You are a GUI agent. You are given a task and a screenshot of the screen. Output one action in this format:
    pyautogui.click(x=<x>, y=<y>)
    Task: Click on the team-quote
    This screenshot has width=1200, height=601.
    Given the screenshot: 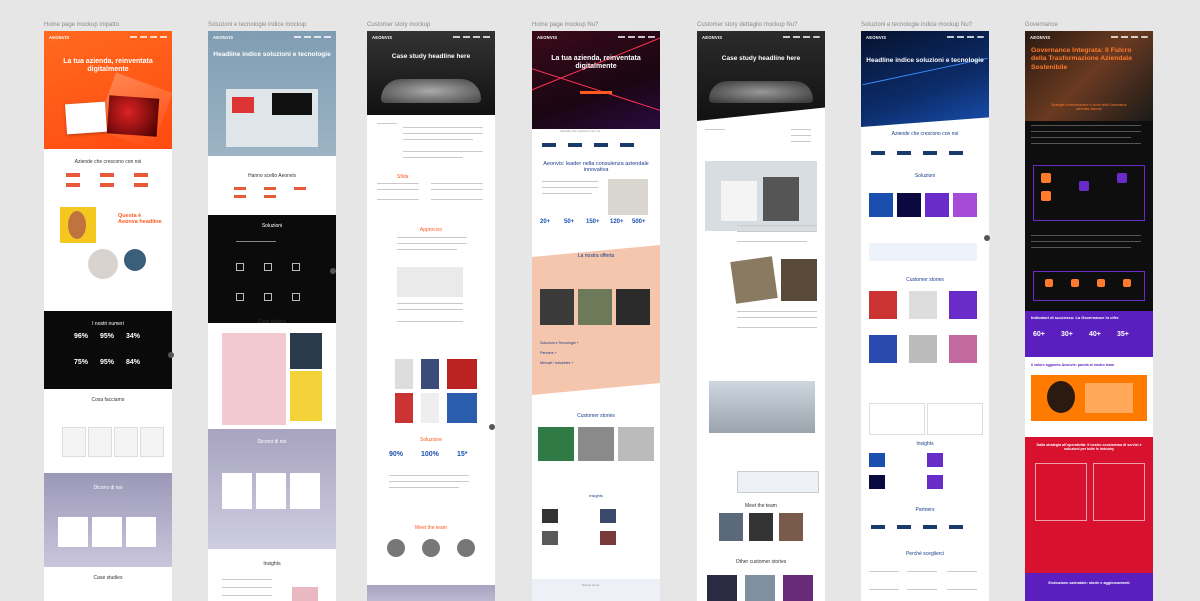 What is the action you would take?
    pyautogui.click(x=1109, y=398)
    